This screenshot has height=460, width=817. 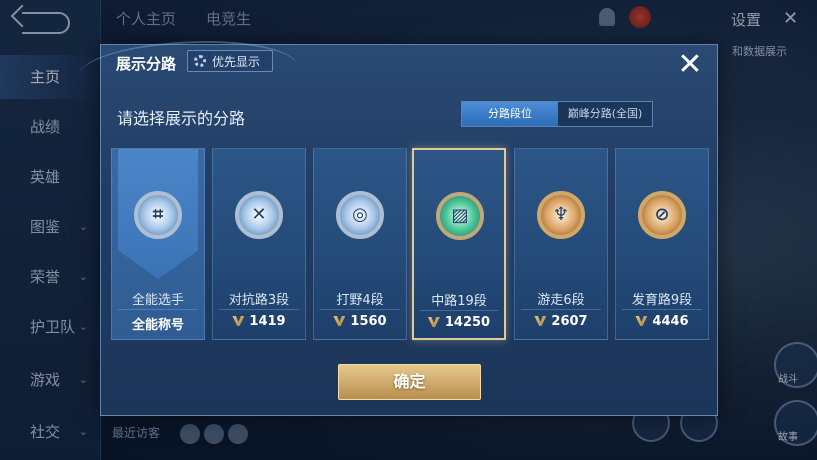 What do you see at coordinates (662, 300) in the screenshot?
I see `lane-rank-label: 发育路9段` at bounding box center [662, 300].